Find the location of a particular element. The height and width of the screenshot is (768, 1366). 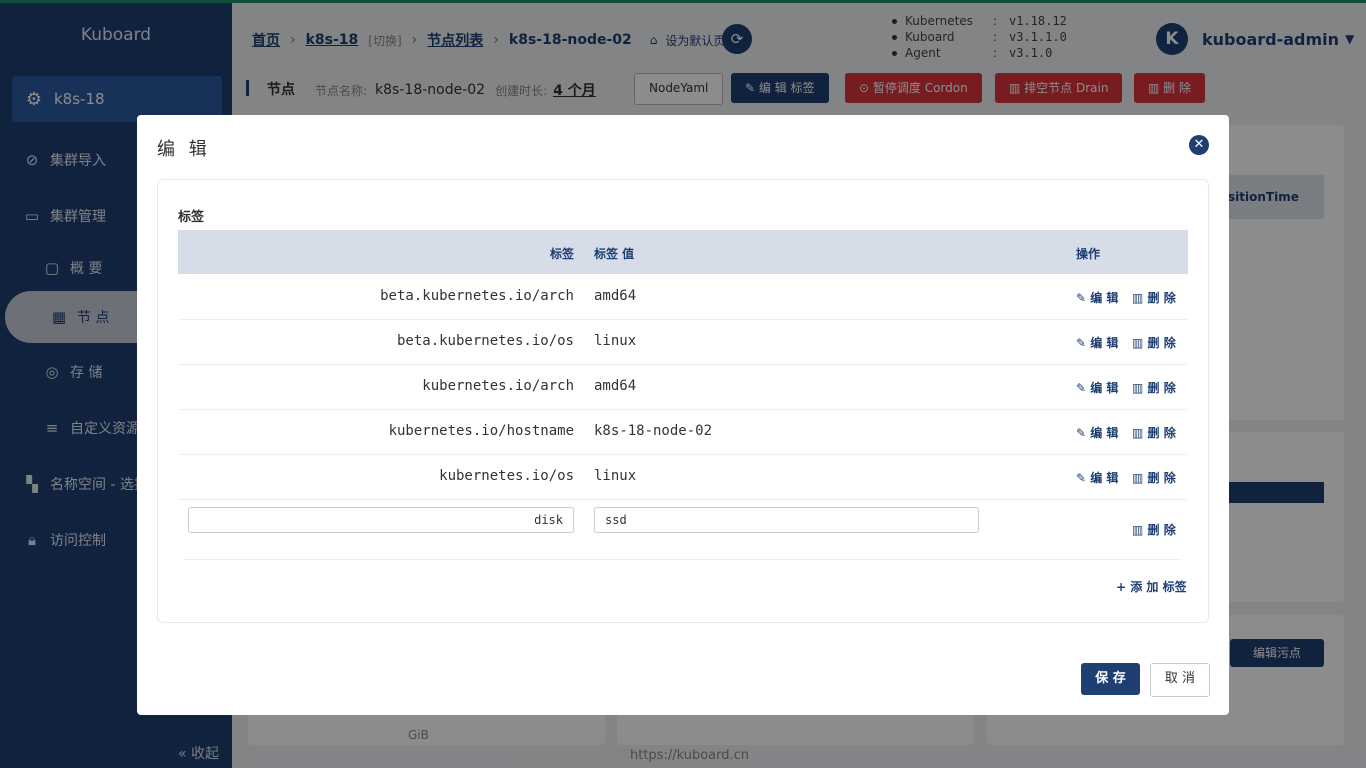

add-label-button: + 添 加 标签 is located at coordinates (1151, 586).